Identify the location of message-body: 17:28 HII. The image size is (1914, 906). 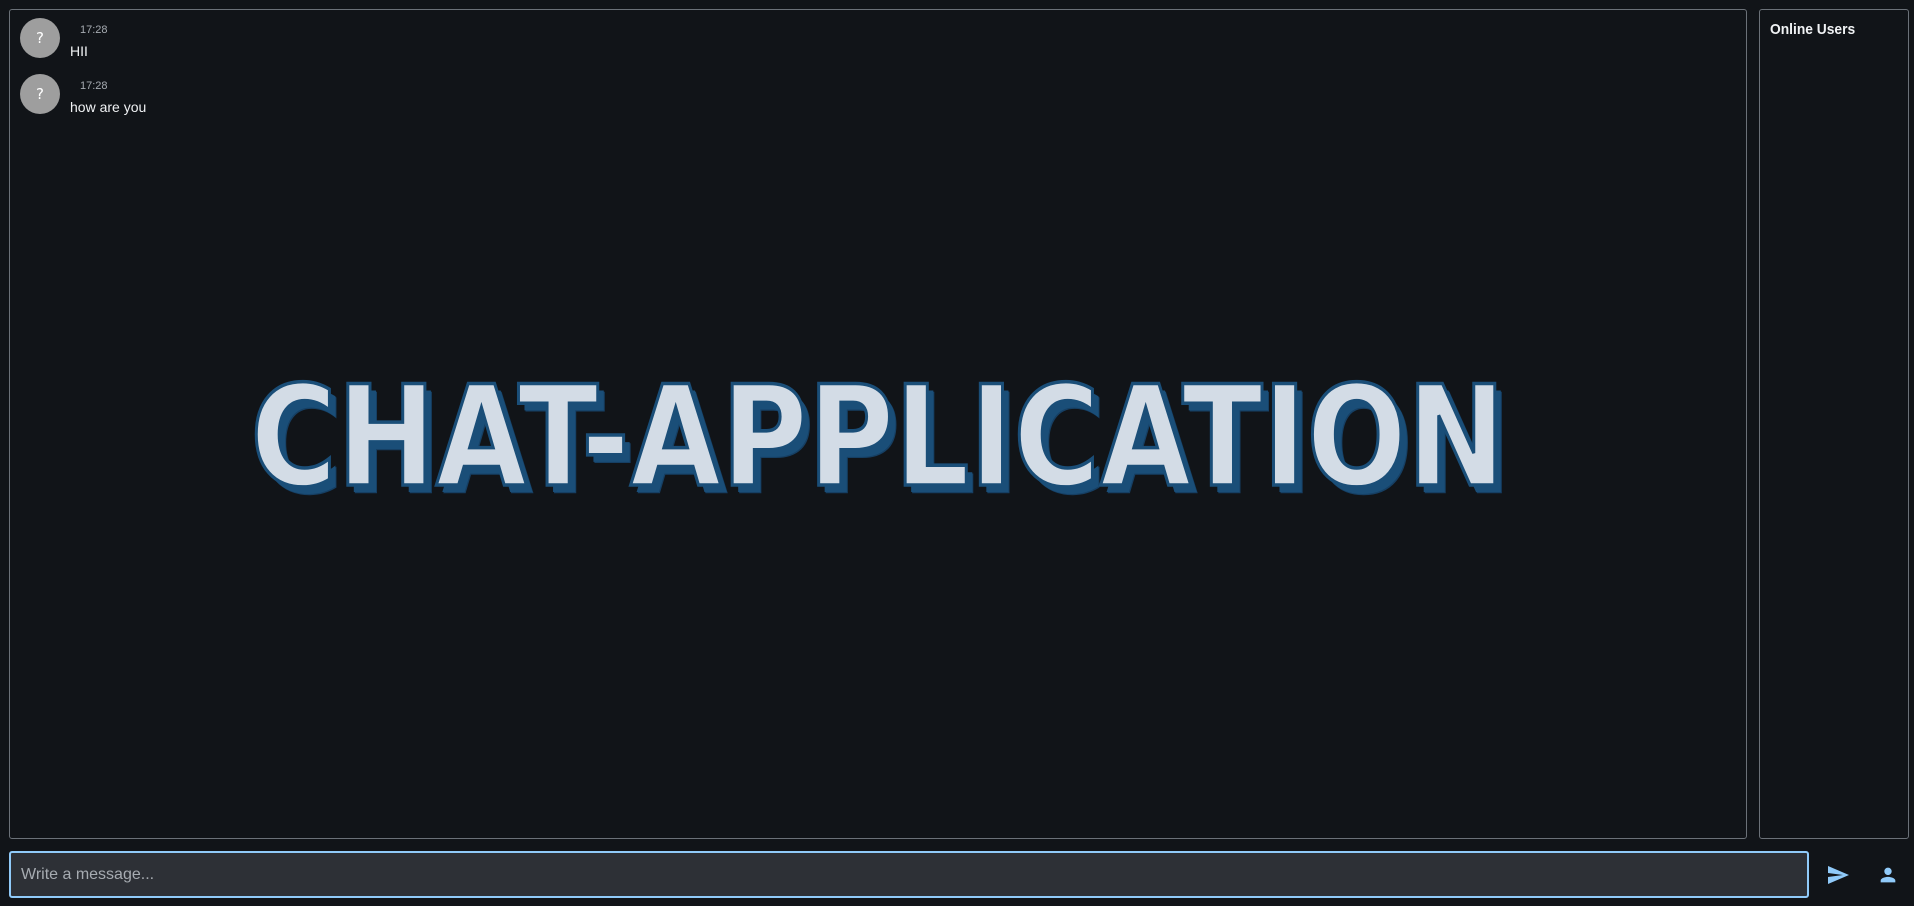
(89, 42).